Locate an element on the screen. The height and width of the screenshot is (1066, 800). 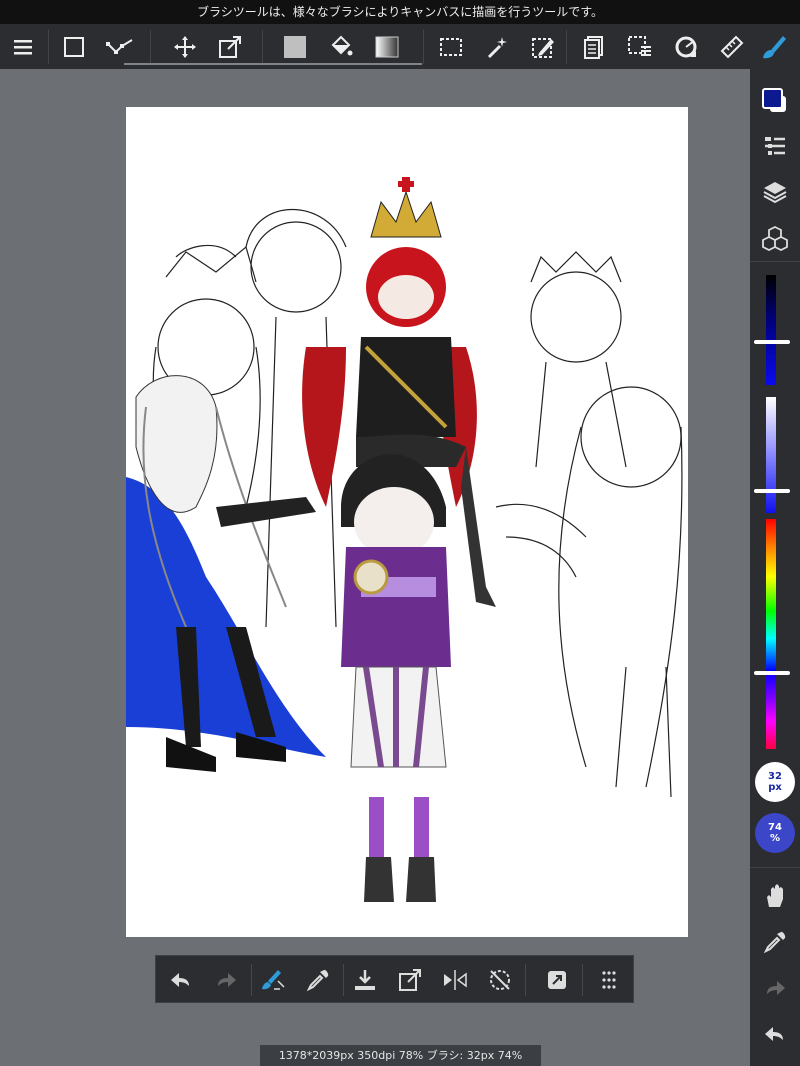
brush-select-icon is located at coordinates (273, 980).